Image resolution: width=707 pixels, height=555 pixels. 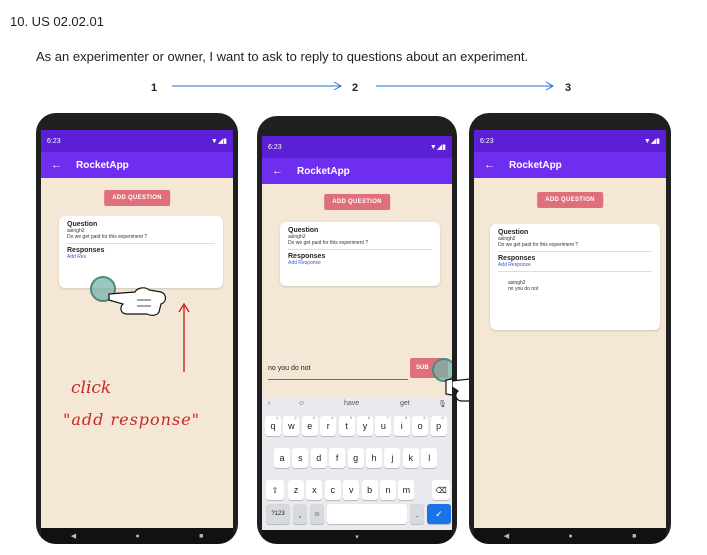 I want to click on period-key: ., so click(x=417, y=514).